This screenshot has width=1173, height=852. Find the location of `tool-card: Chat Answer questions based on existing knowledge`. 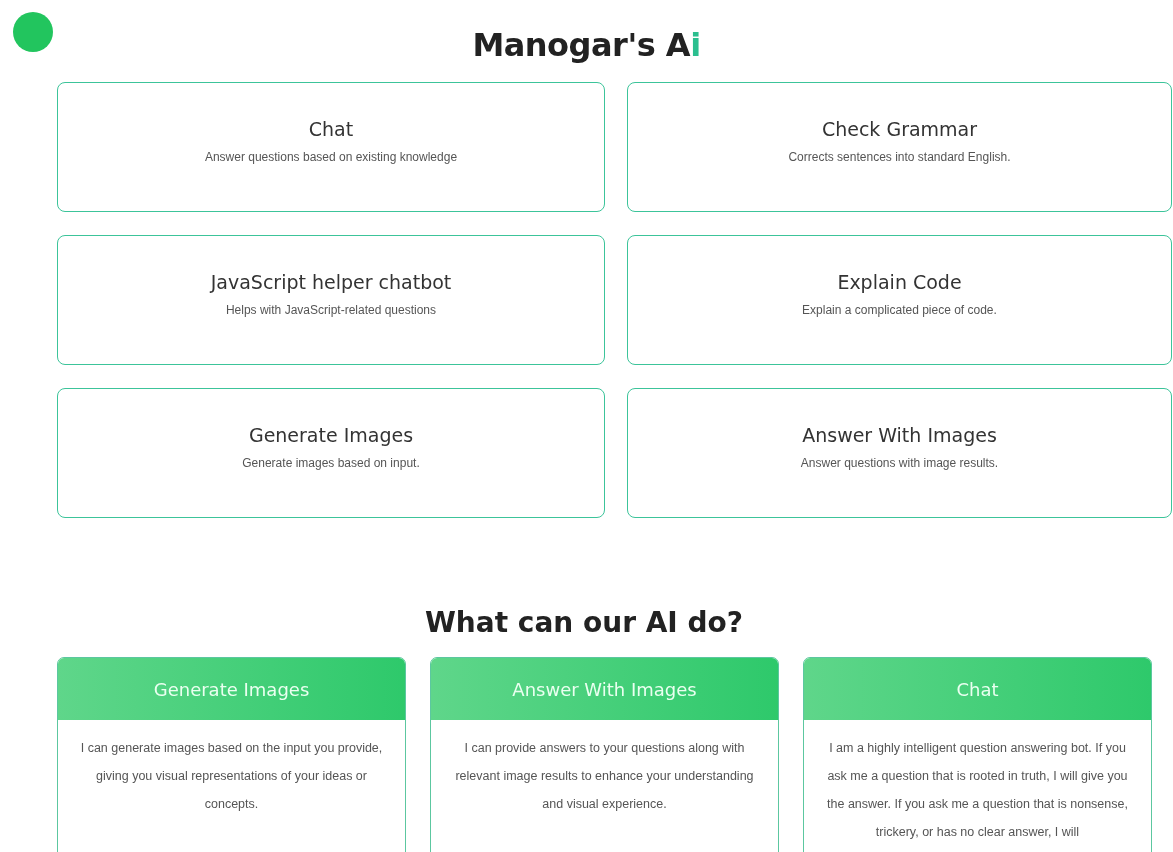

tool-card: Chat Answer questions based on existing knowledge is located at coordinates (331, 147).